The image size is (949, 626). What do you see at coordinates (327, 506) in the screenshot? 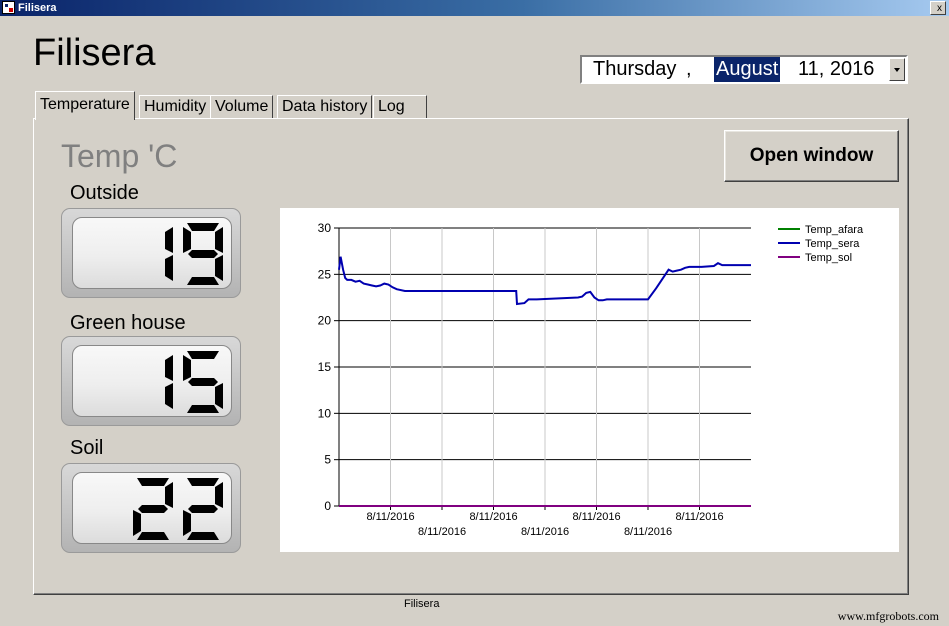
I see `y-tick-label: 0` at bounding box center [327, 506].